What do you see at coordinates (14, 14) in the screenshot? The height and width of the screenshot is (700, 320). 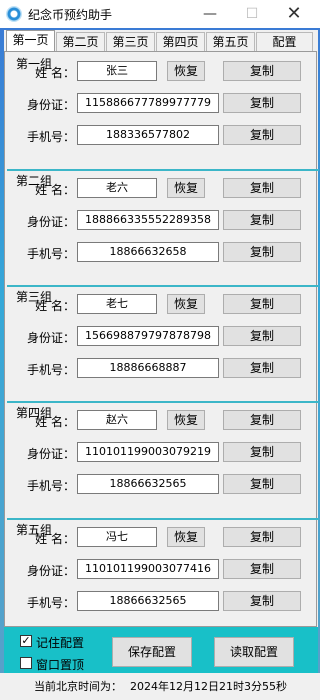 I see `app-icon` at bounding box center [14, 14].